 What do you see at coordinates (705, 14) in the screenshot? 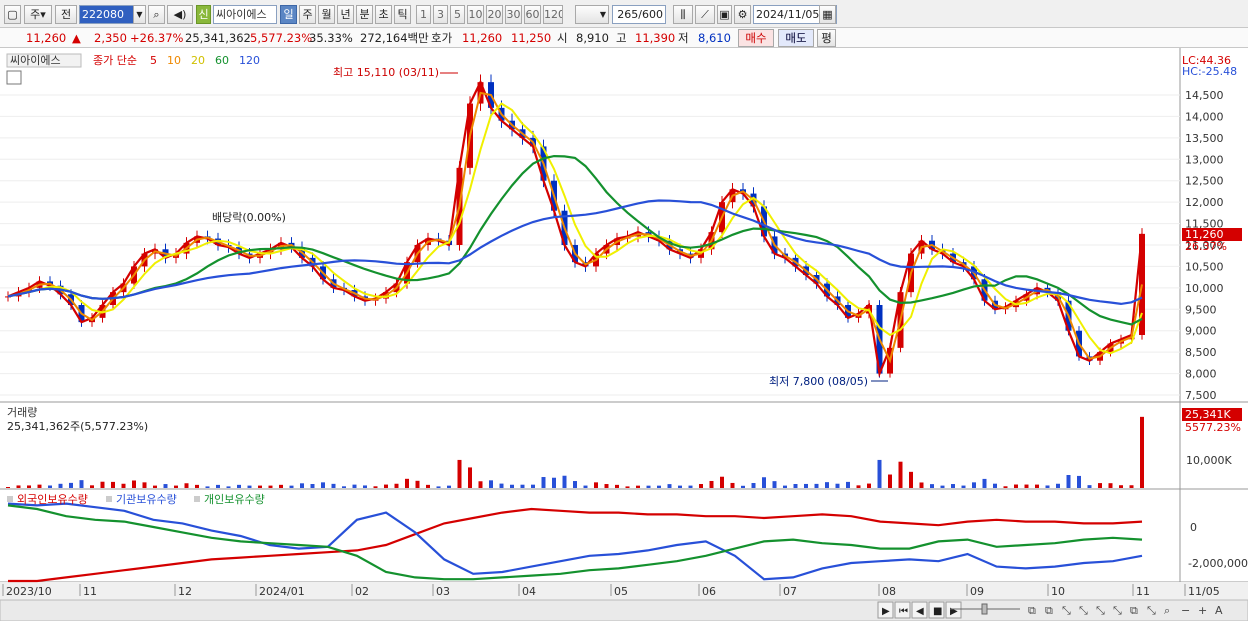
I see `line-tool-icon: ⟋` at bounding box center [705, 14].